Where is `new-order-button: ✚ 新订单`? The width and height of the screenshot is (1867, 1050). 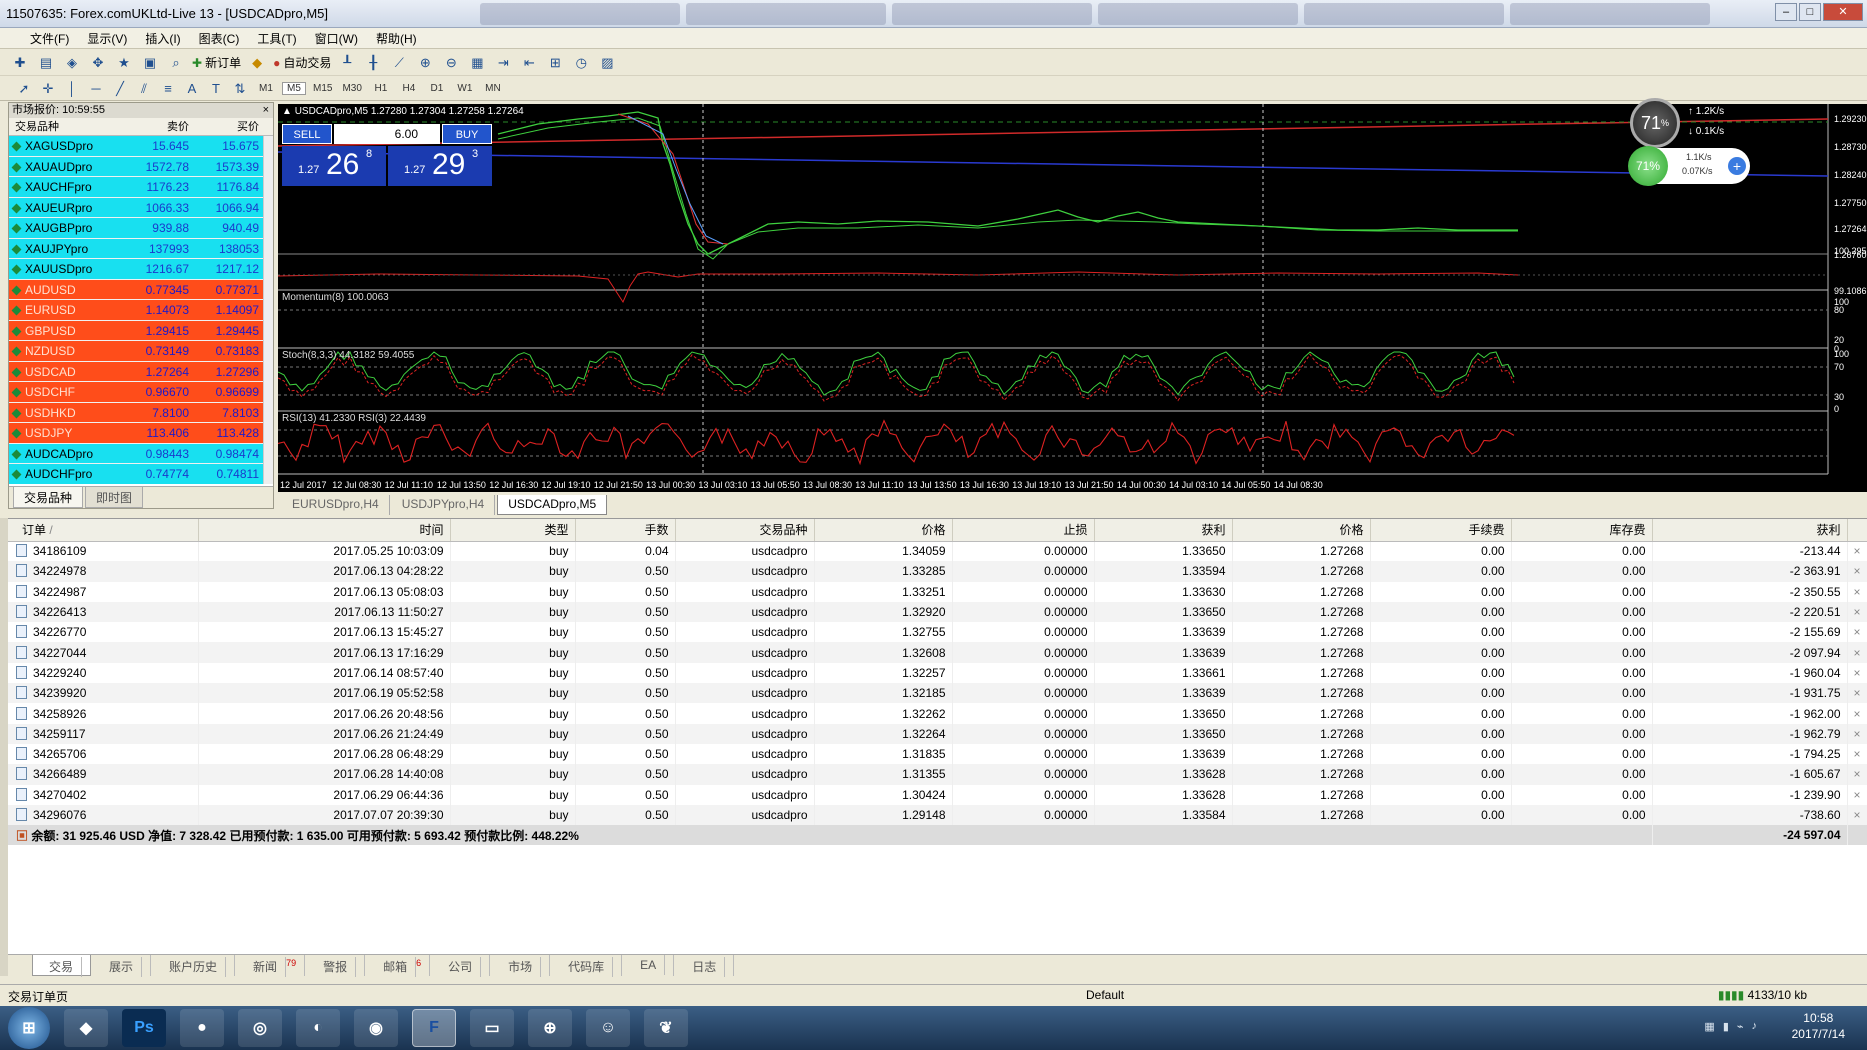 new-order-button: ✚ 新订单 is located at coordinates (216, 62).